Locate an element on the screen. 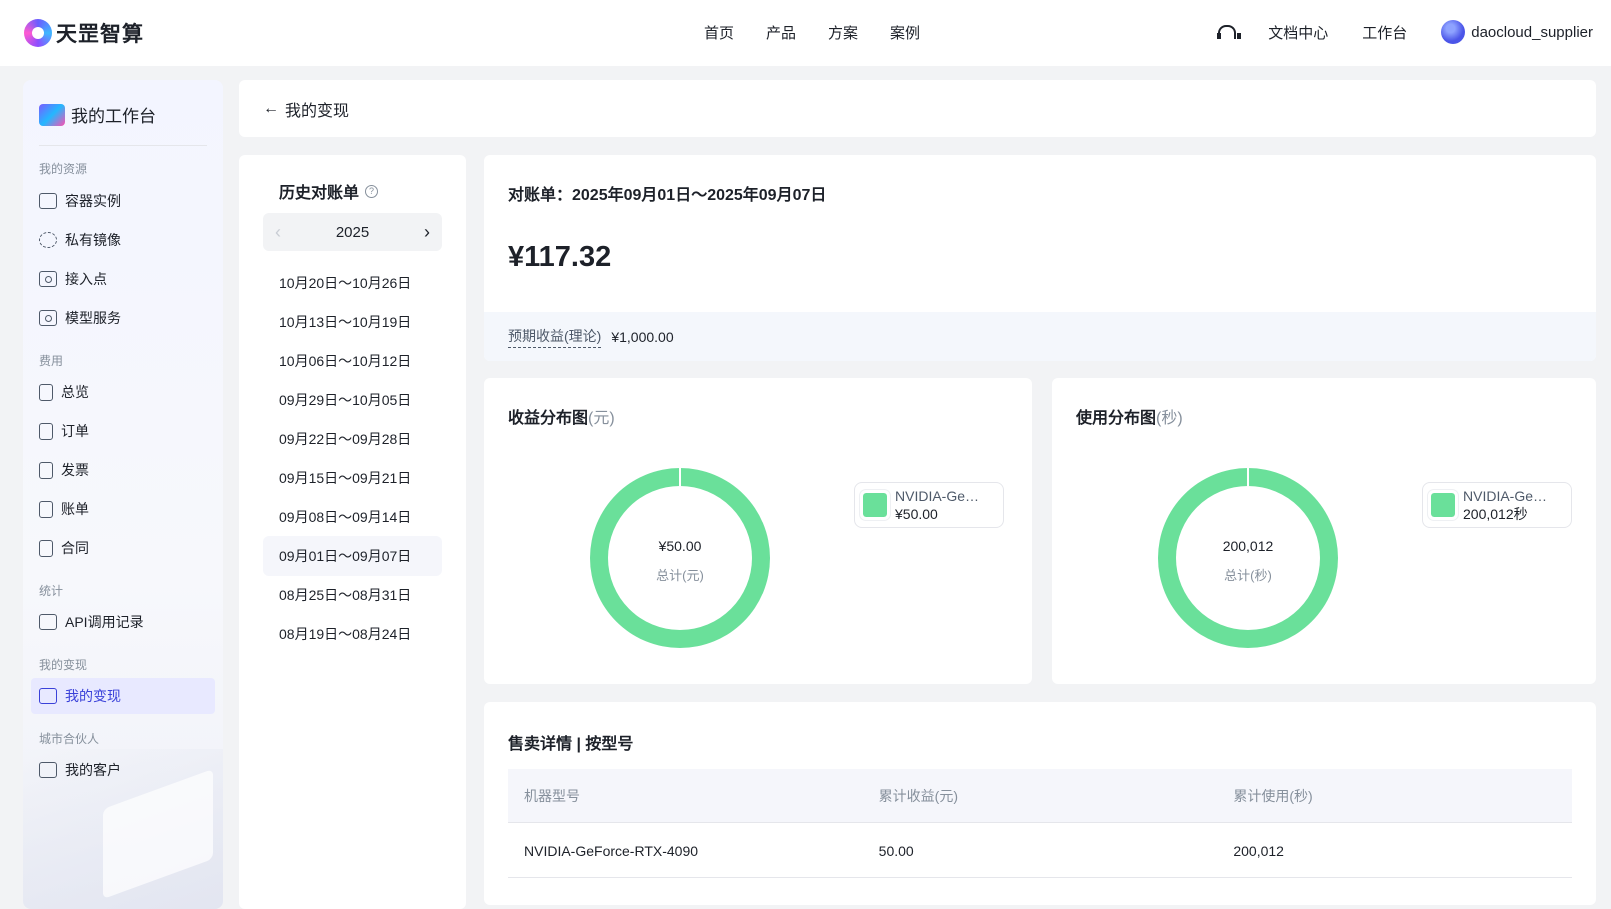  usage-donut: 200,012 总计(秒) is located at coordinates (1248, 558).